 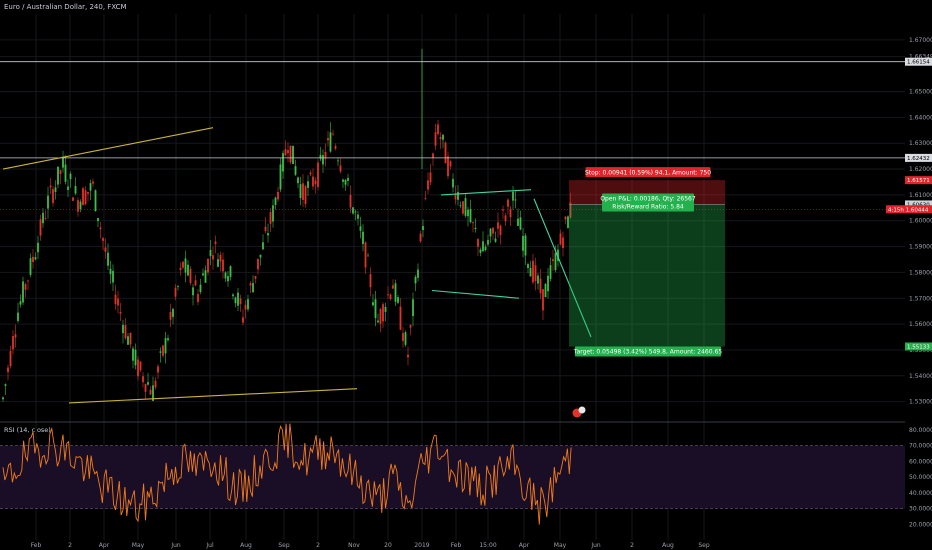 I want to click on rsi-tick-label: 70.0000, so click(x=920, y=446).